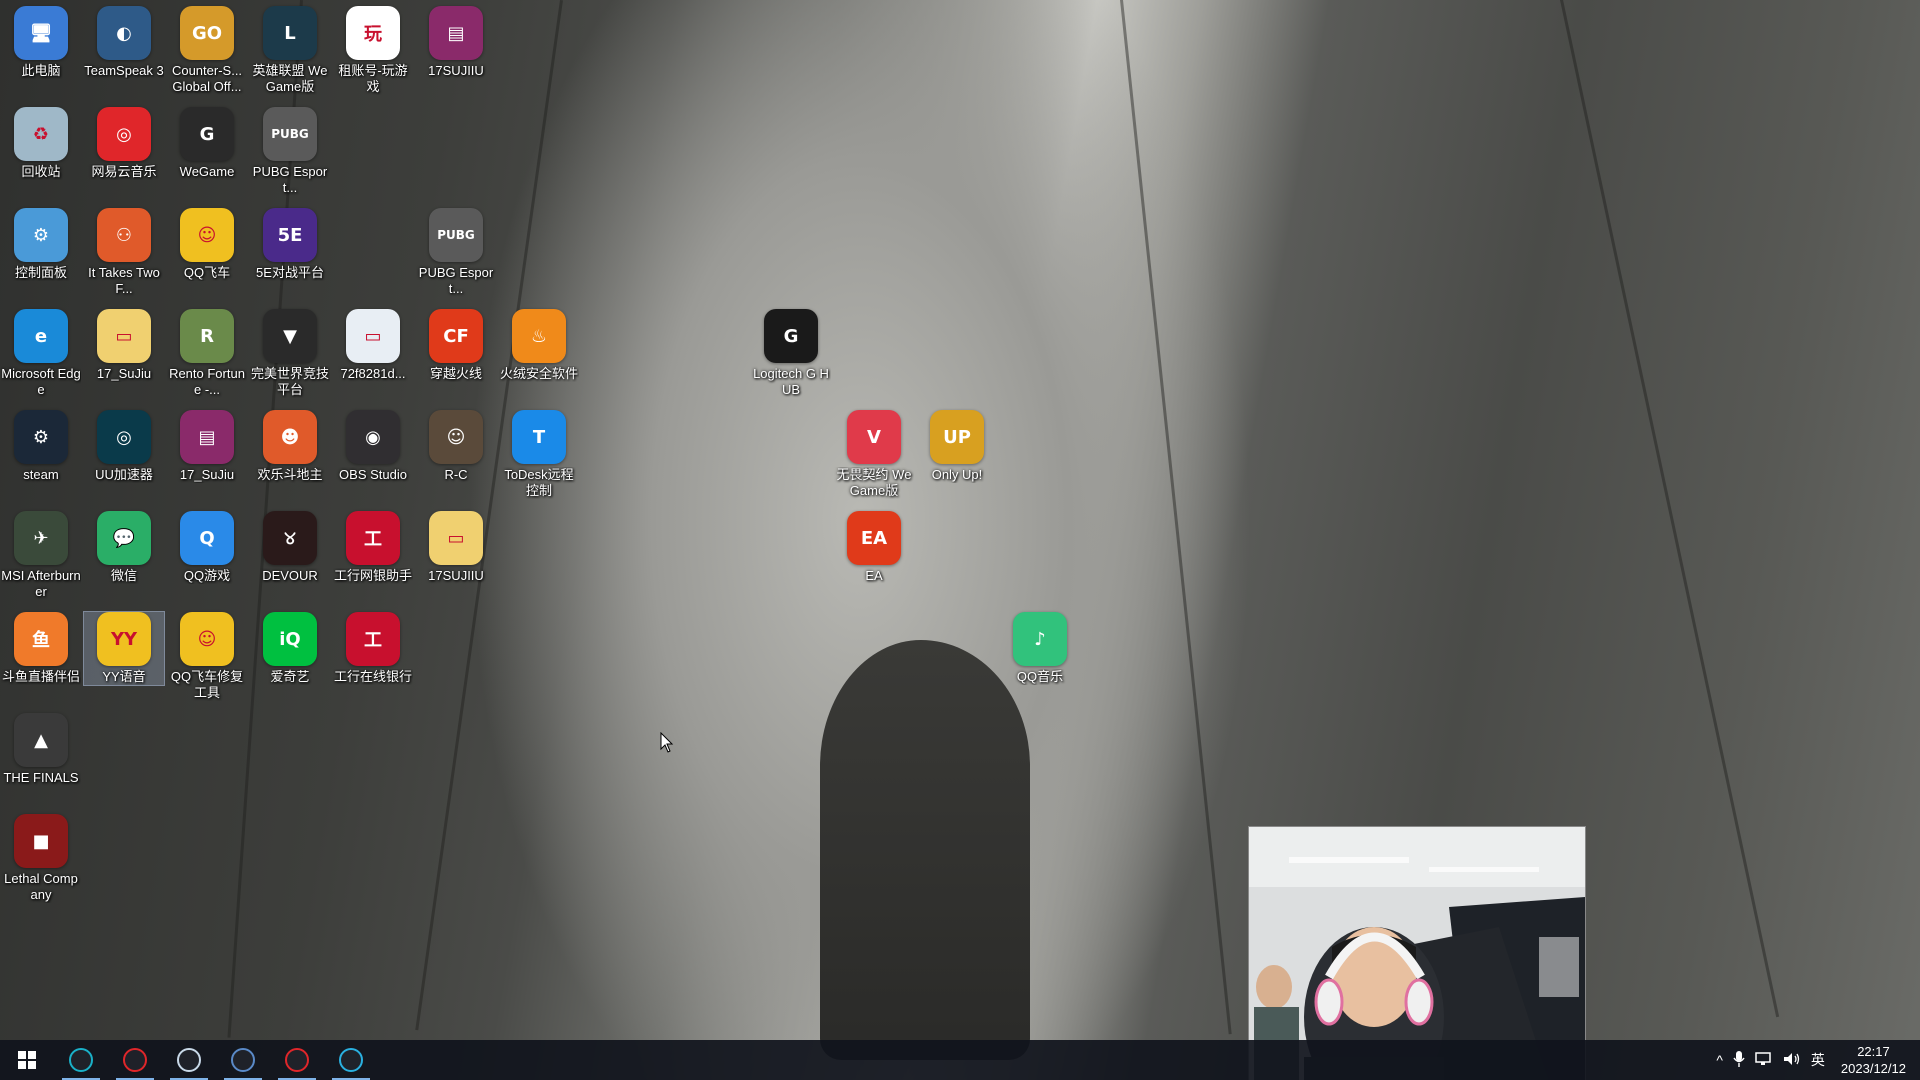 The height and width of the screenshot is (1080, 1920). What do you see at coordinates (124, 235) in the screenshot?
I see `it-takes-two-icon: ⚇` at bounding box center [124, 235].